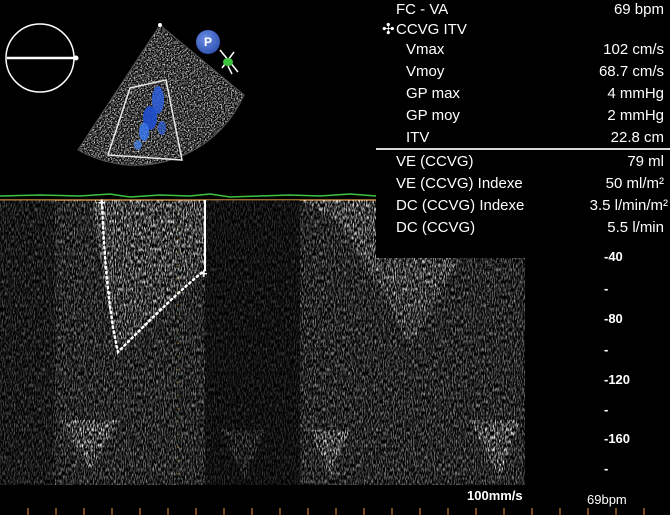  Describe the element at coordinates (436, 227) in the screenshot. I see `measure-label: DC (CCVG)` at that location.